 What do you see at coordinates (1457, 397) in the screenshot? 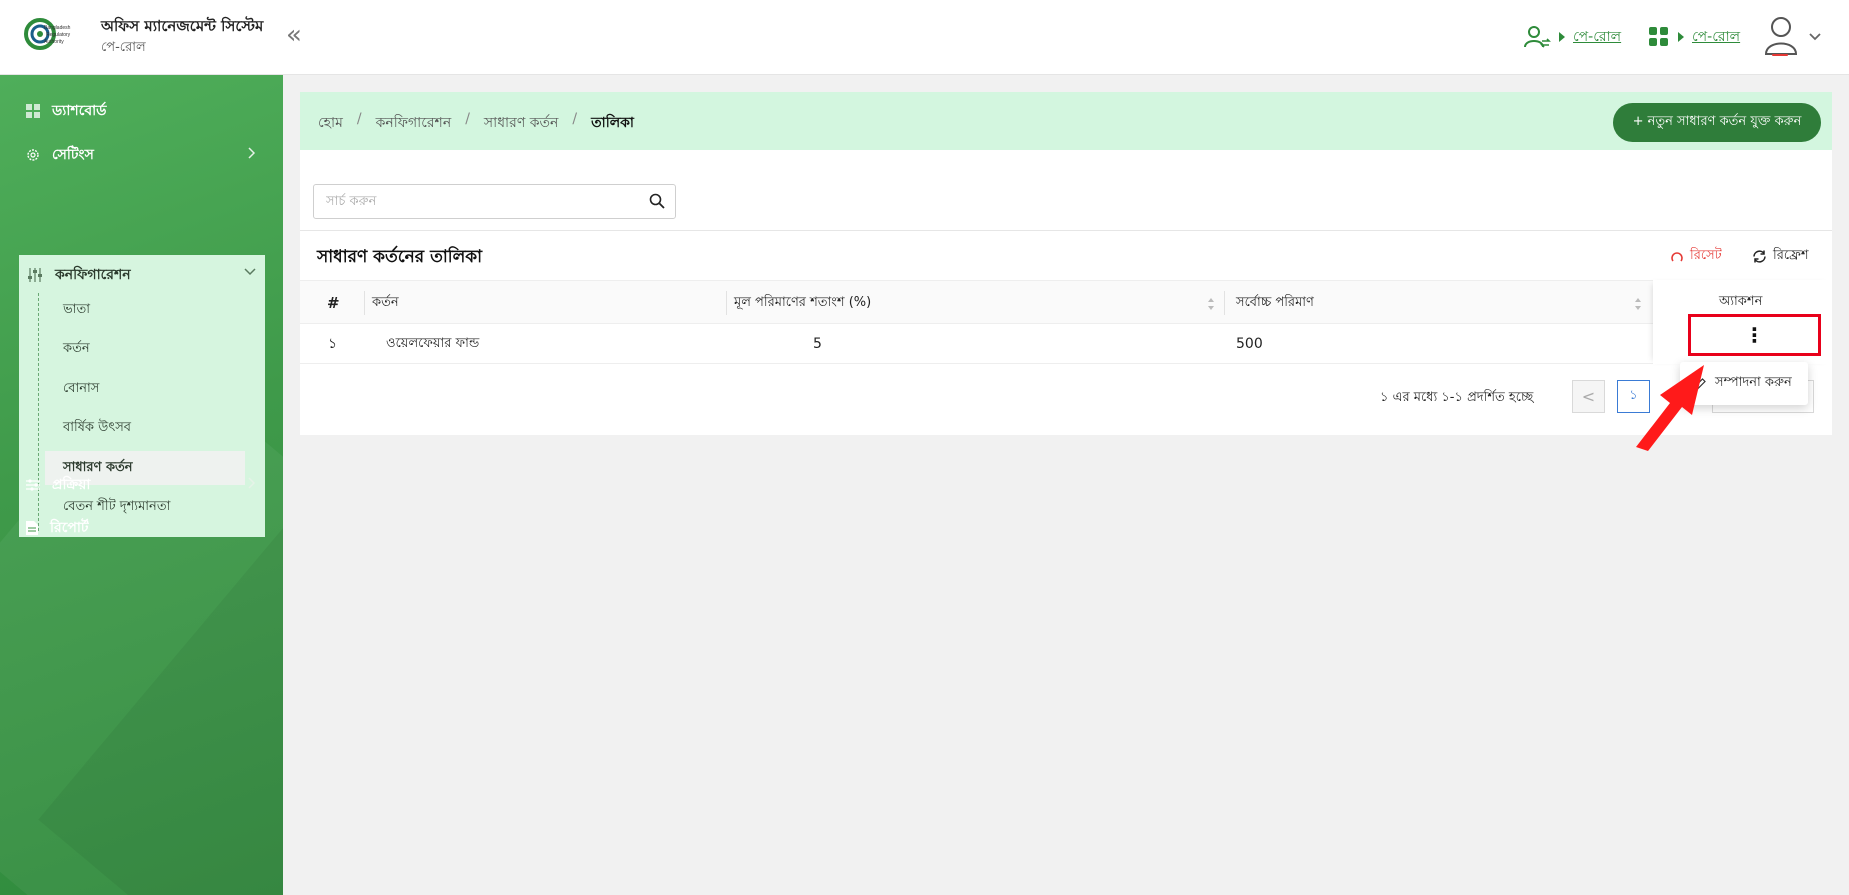
I see `pagination-info: ১ এর মধ্যে ১-১ প্রদর্শিত হচ্ছে` at bounding box center [1457, 397].